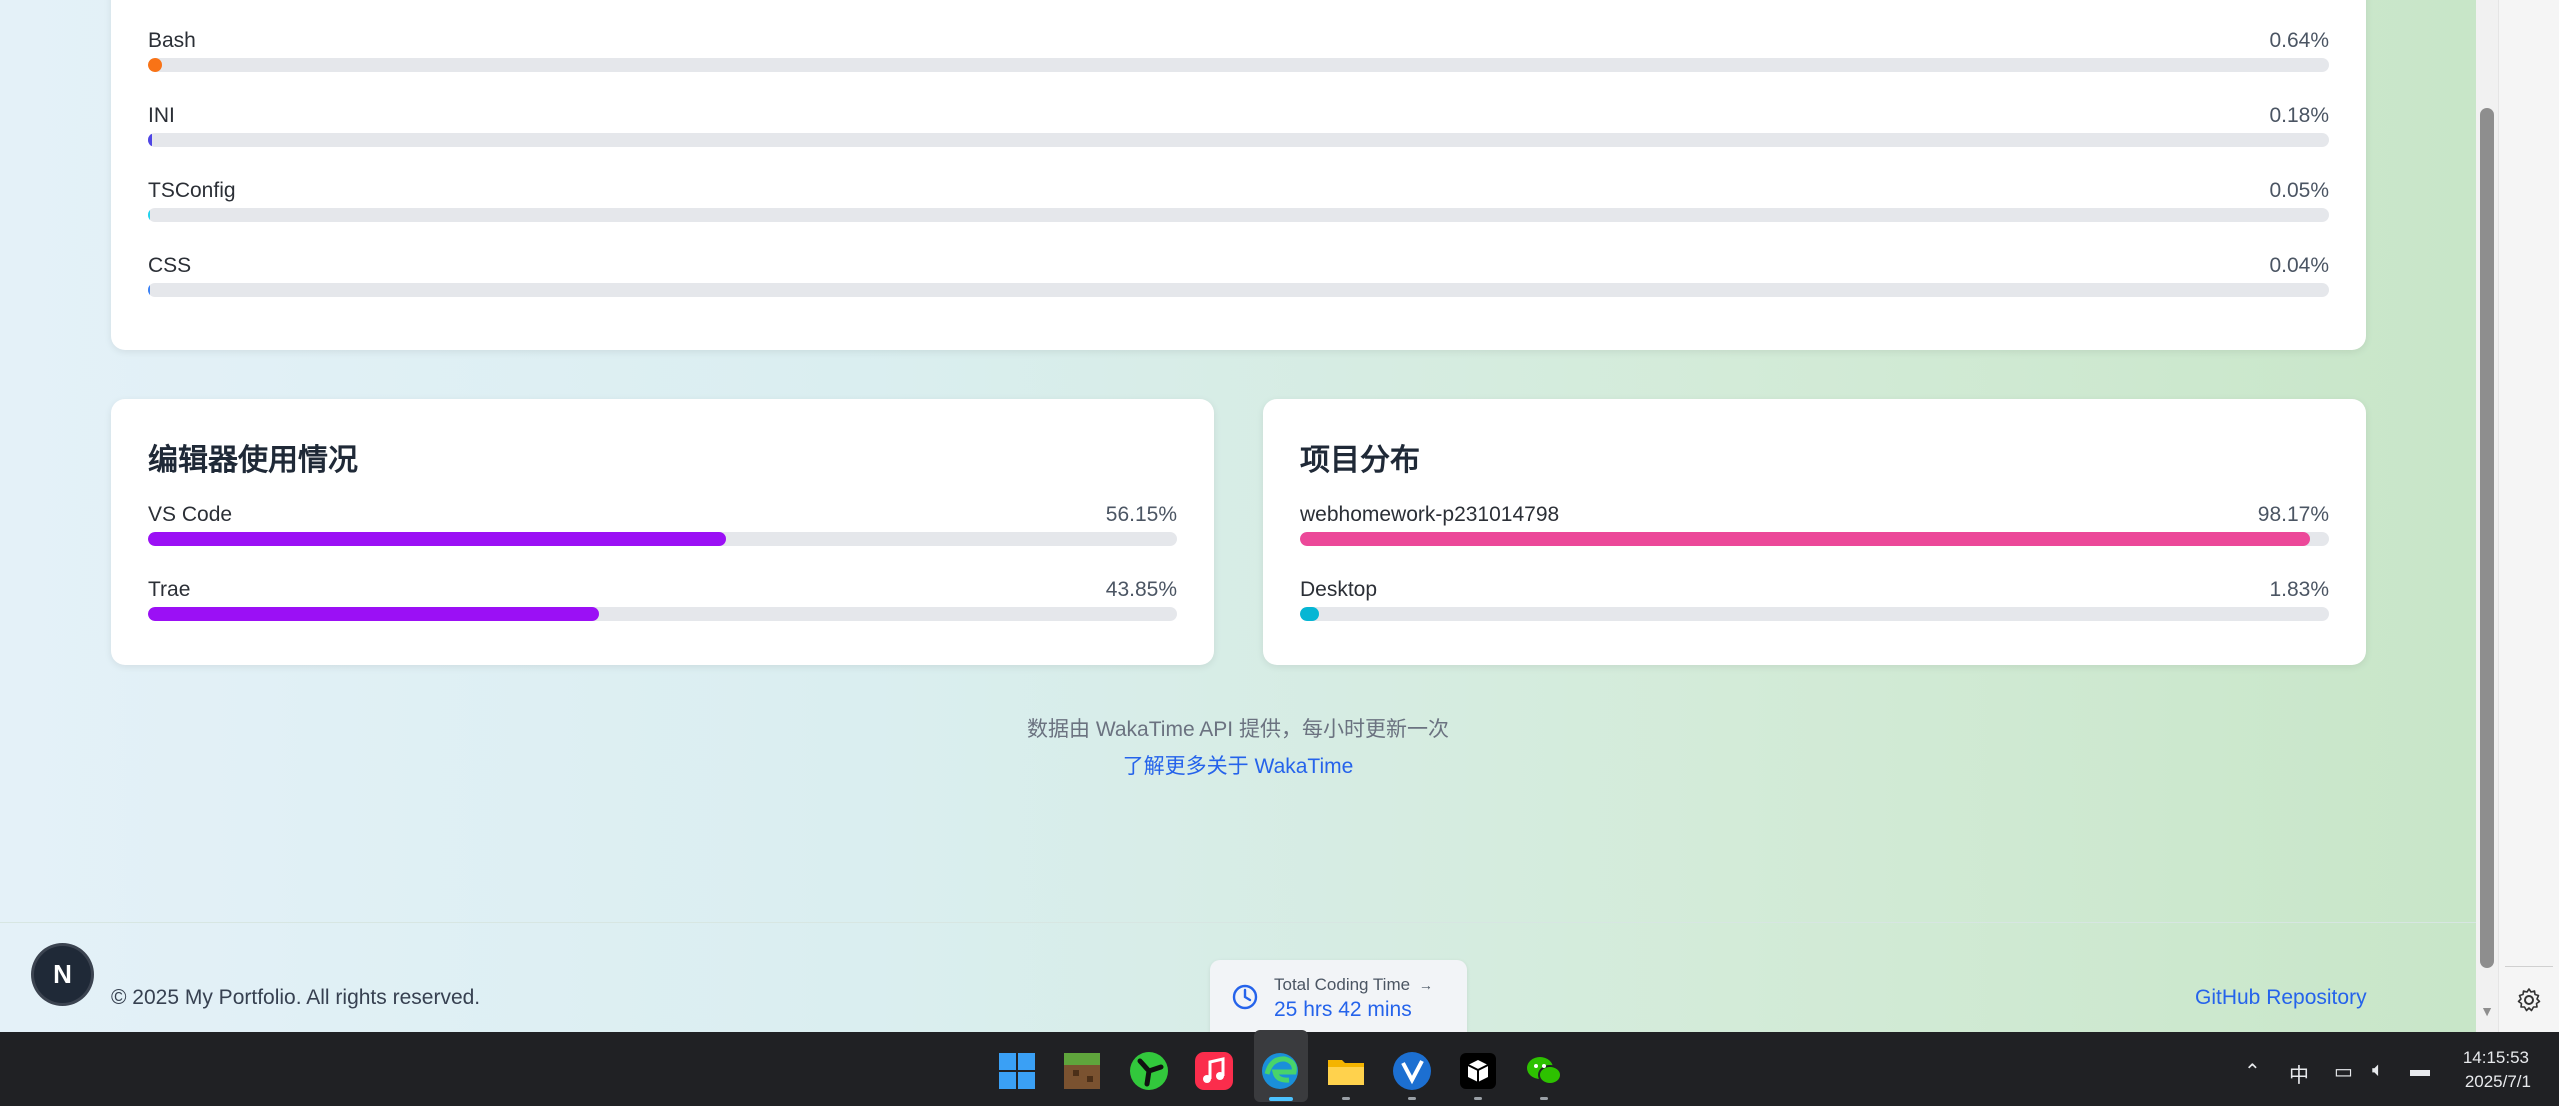 The image size is (2559, 1106). I want to click on windows-start-icon, so click(1017, 1071).